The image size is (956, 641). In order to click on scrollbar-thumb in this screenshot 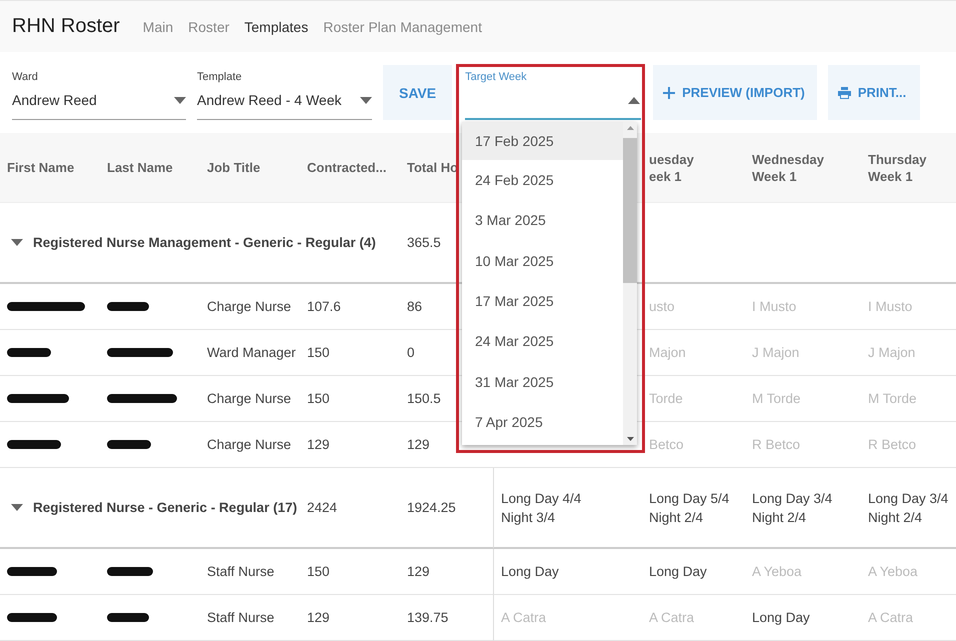, I will do `click(630, 210)`.